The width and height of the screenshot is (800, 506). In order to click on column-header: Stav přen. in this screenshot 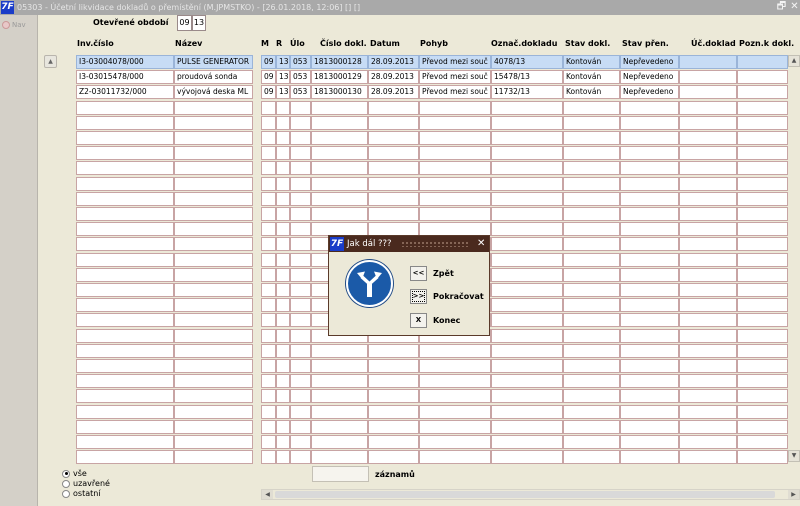, I will do `click(645, 43)`.